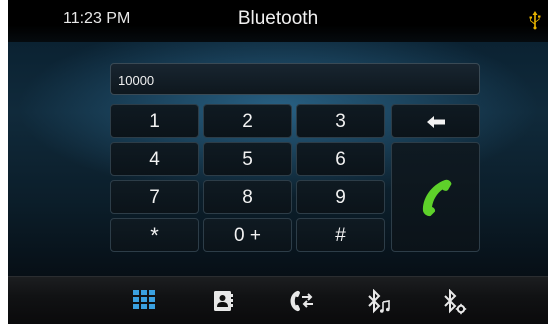  I want to click on key-label: 0 +, so click(247, 235).